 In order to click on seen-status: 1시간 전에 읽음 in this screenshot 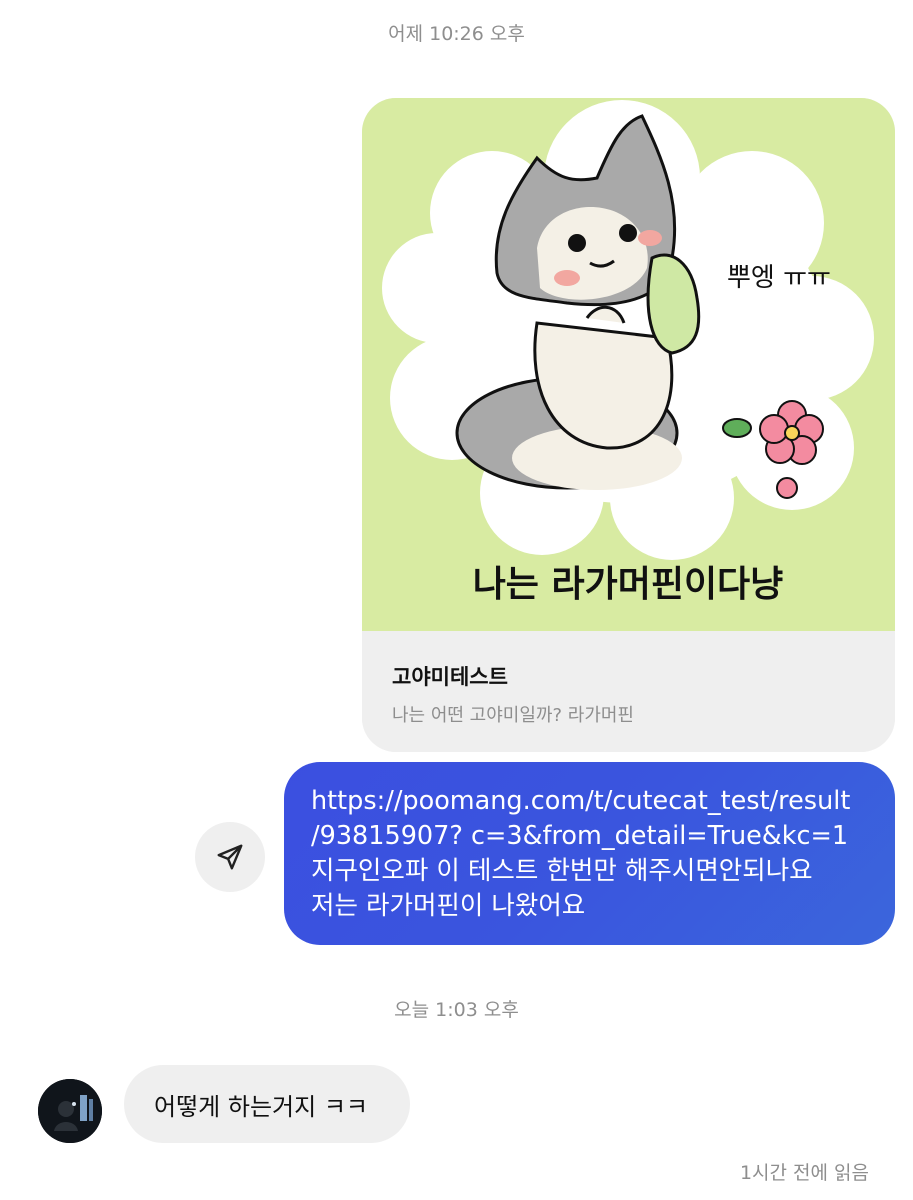, I will do `click(804, 1173)`.